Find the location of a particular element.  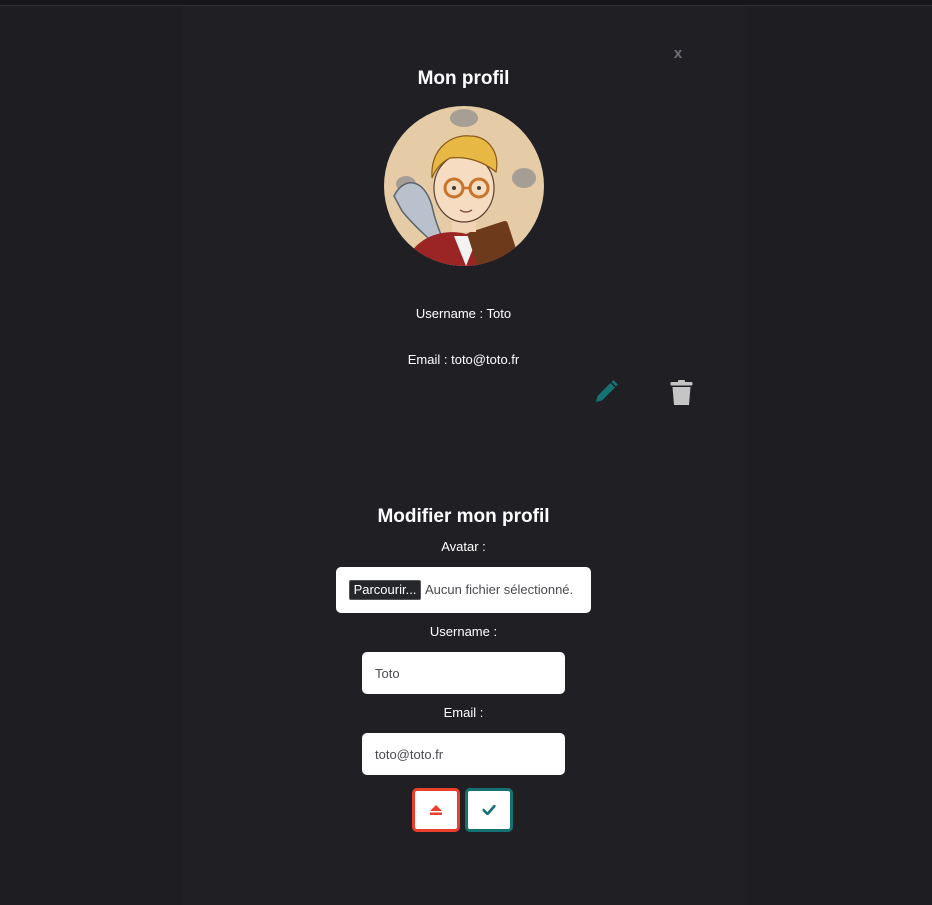

eject-icon is located at coordinates (436, 810).